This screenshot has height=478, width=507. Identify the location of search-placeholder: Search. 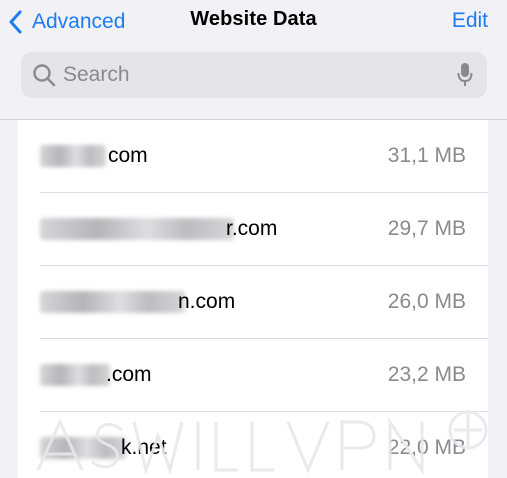
(96, 74).